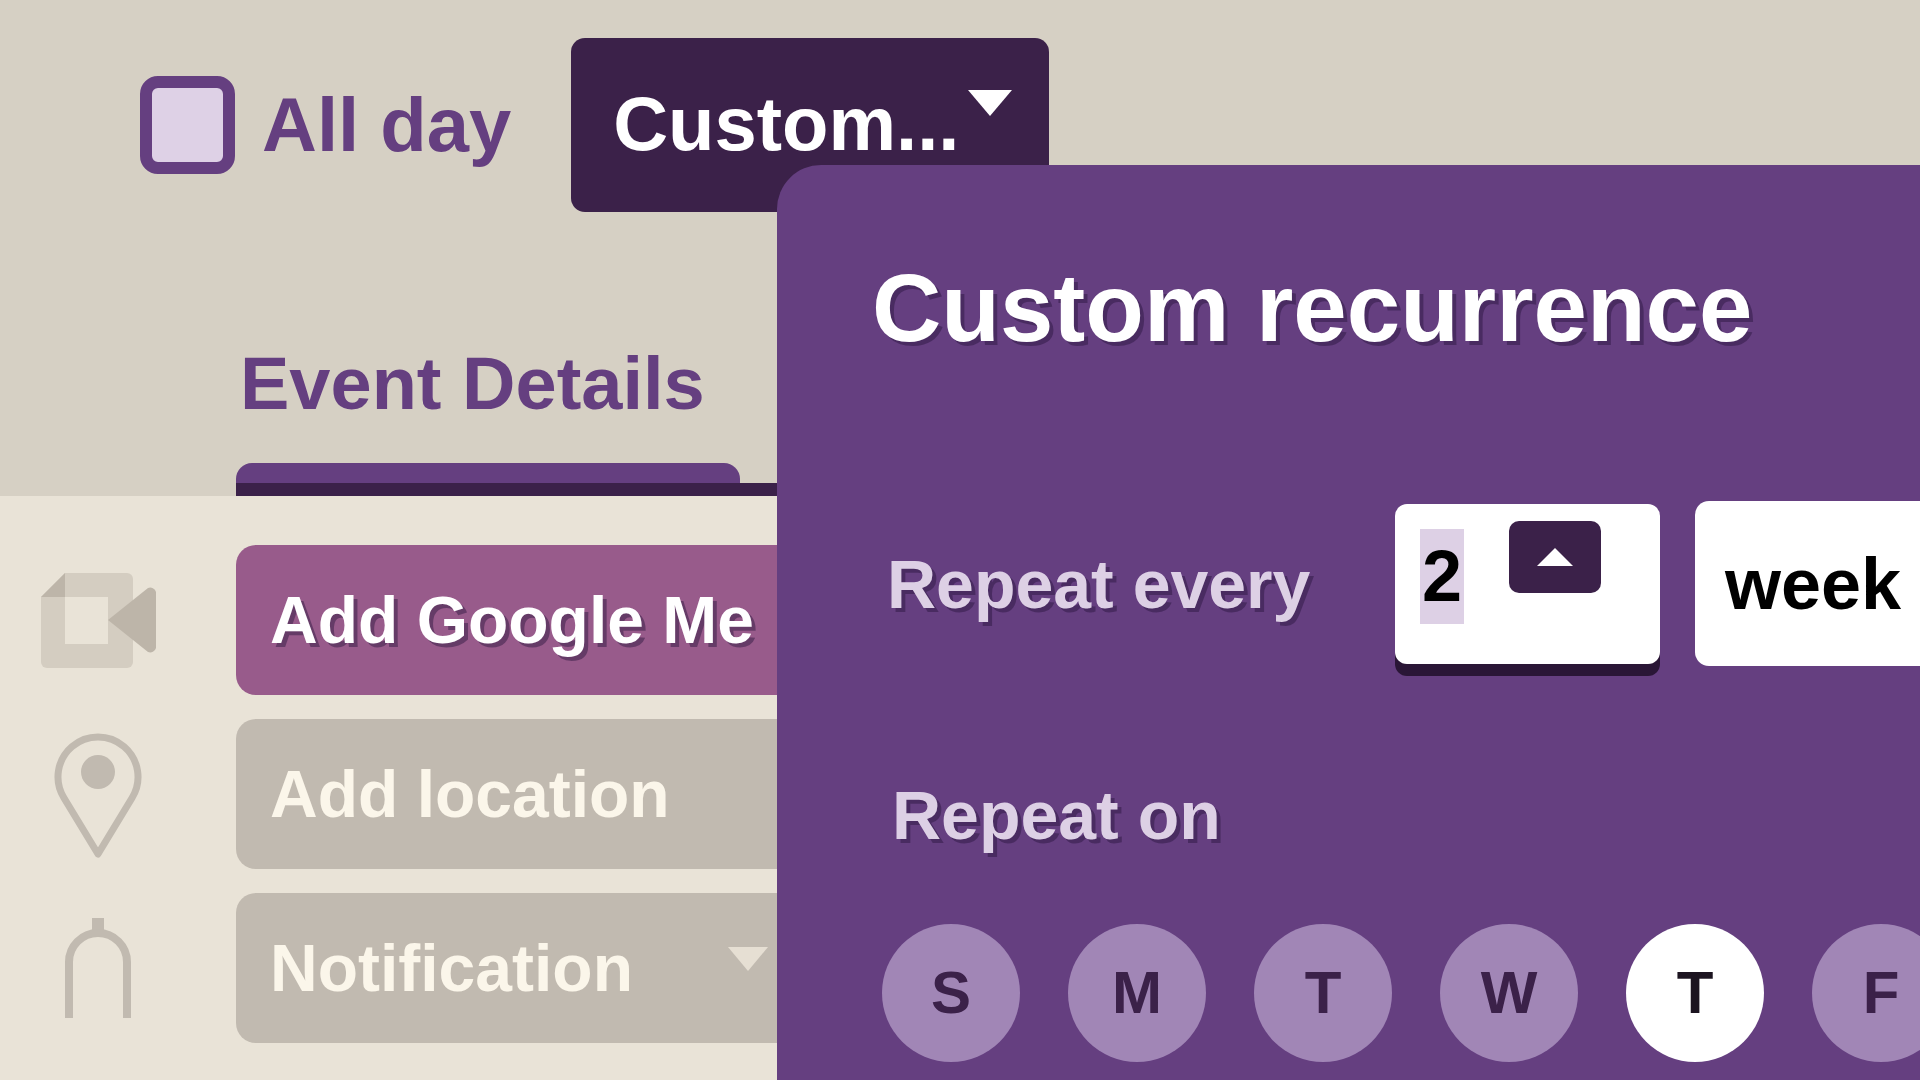 The height and width of the screenshot is (1080, 1920). What do you see at coordinates (1313, 308) in the screenshot?
I see `dialog-title: Custom recurrence` at bounding box center [1313, 308].